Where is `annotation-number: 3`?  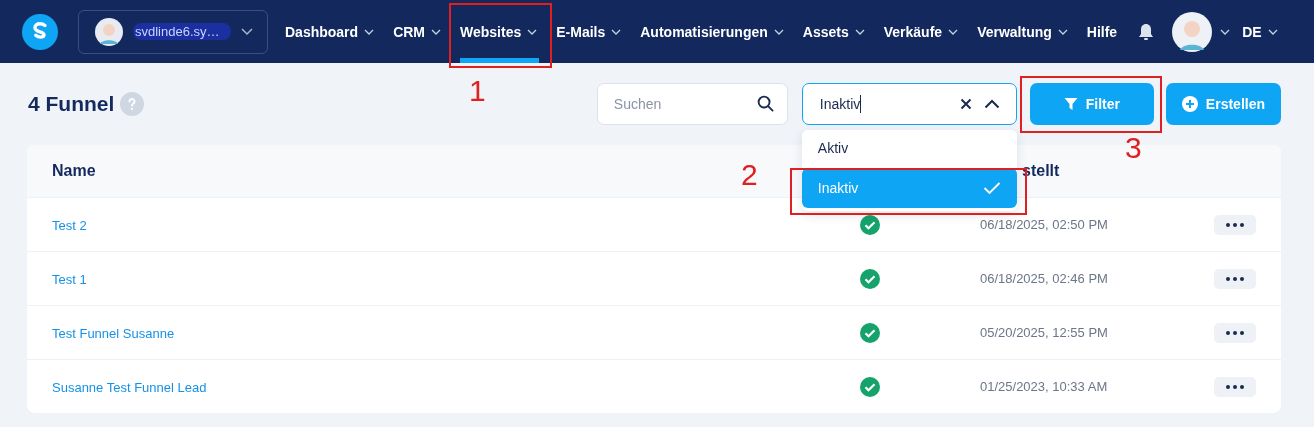
annotation-number: 3 is located at coordinates (1133, 148).